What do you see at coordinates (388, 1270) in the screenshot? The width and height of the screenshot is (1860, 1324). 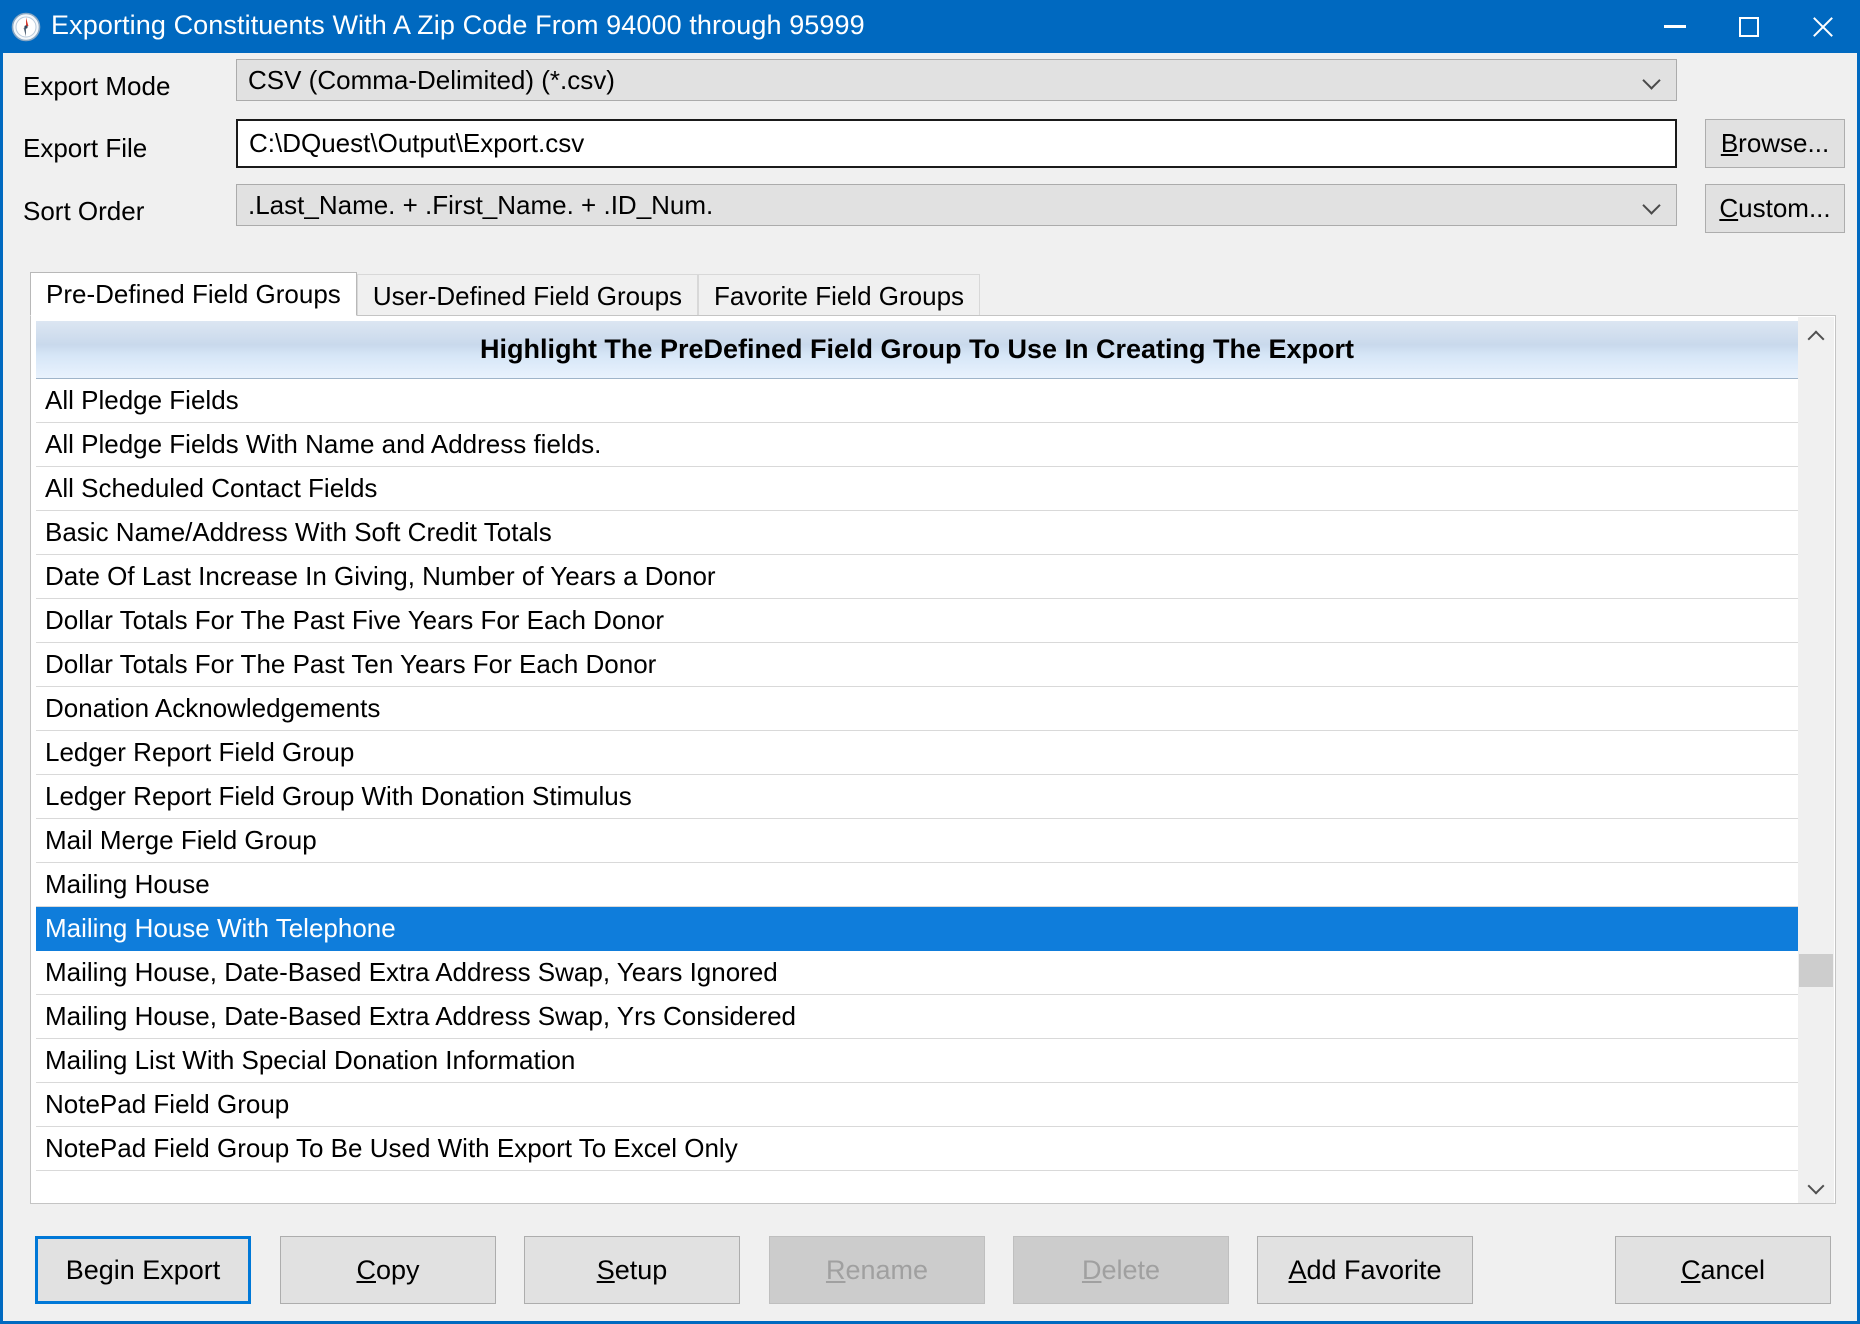 I see `copy-button: Copy` at bounding box center [388, 1270].